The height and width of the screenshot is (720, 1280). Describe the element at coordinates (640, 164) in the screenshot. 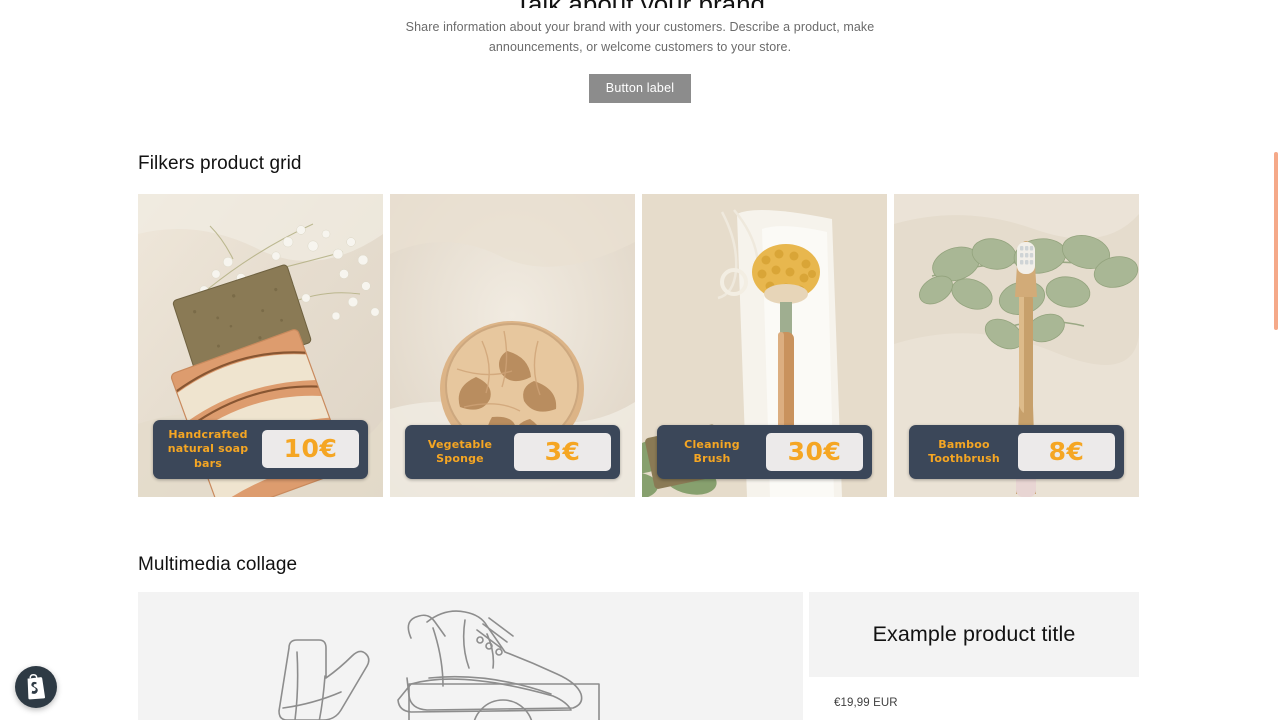

I see `product-grid-heading-wrap: Filkers product grid` at that location.